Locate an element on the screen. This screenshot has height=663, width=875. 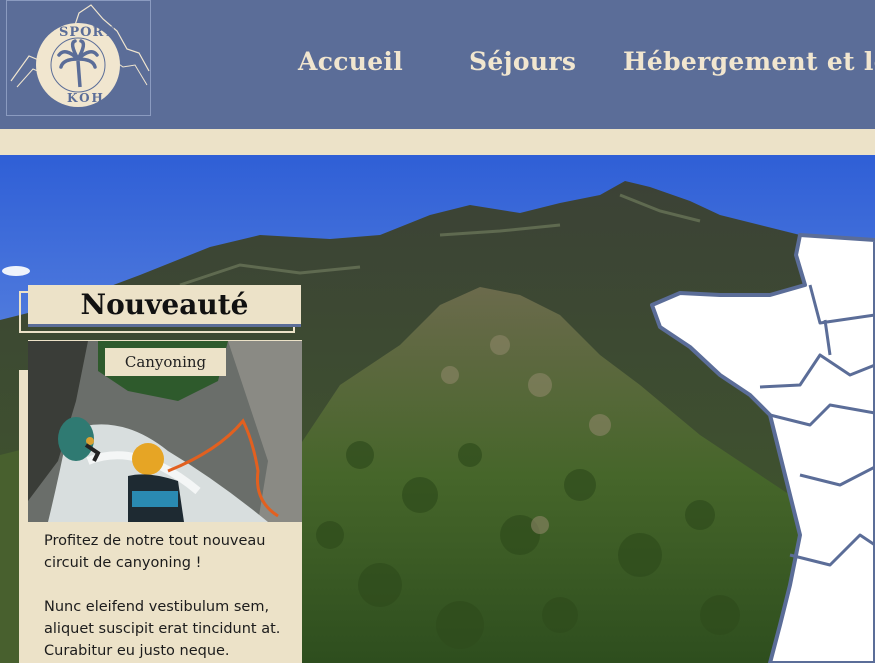
news-card-title: Nouveauté is located at coordinates (164, 304).